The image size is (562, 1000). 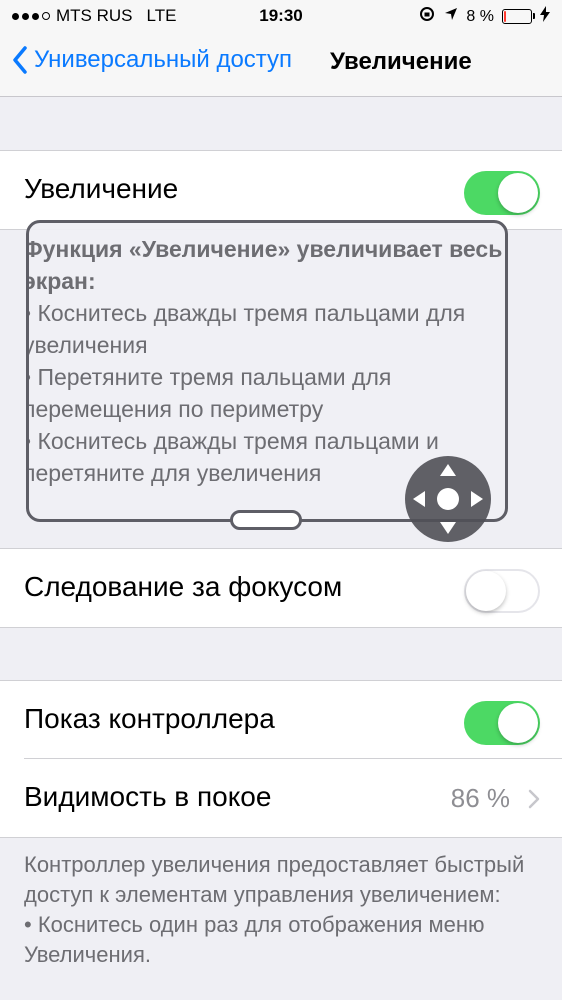 I want to click on zoom-controller-joystick, so click(x=448, y=499).